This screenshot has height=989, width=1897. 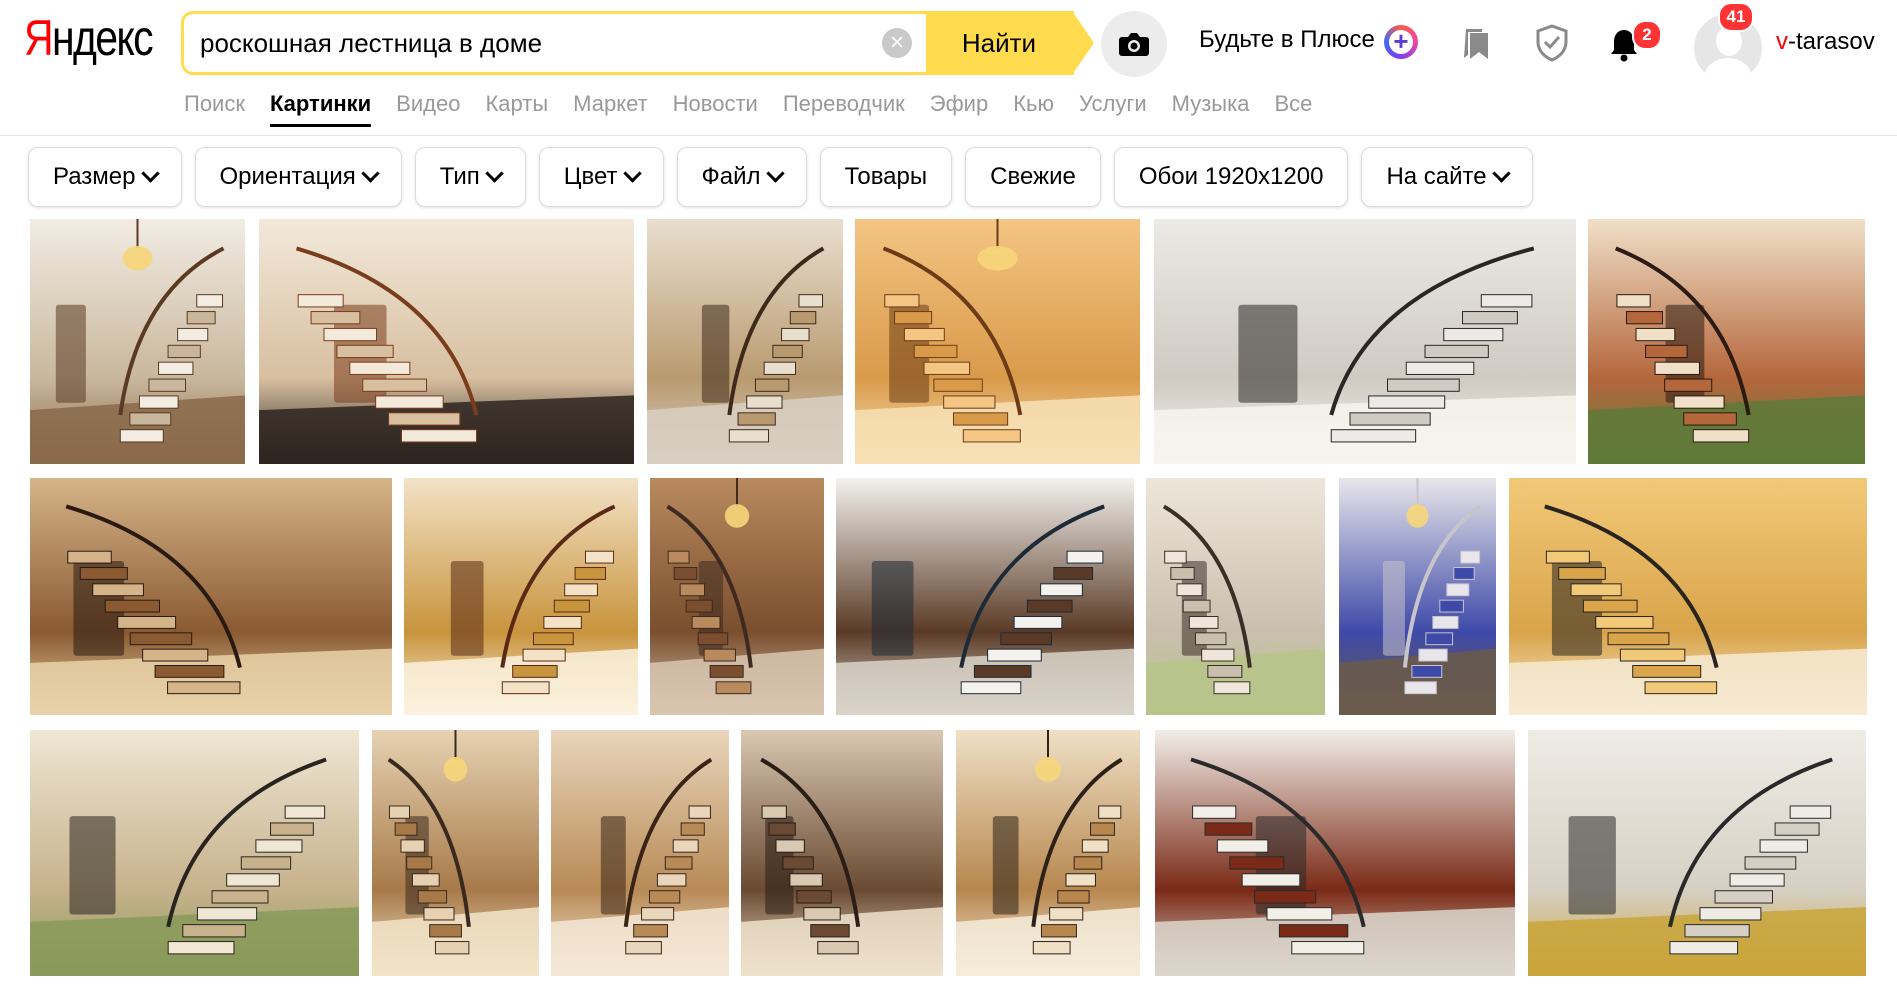 I want to click on filter-button: Тип, so click(x=470, y=177).